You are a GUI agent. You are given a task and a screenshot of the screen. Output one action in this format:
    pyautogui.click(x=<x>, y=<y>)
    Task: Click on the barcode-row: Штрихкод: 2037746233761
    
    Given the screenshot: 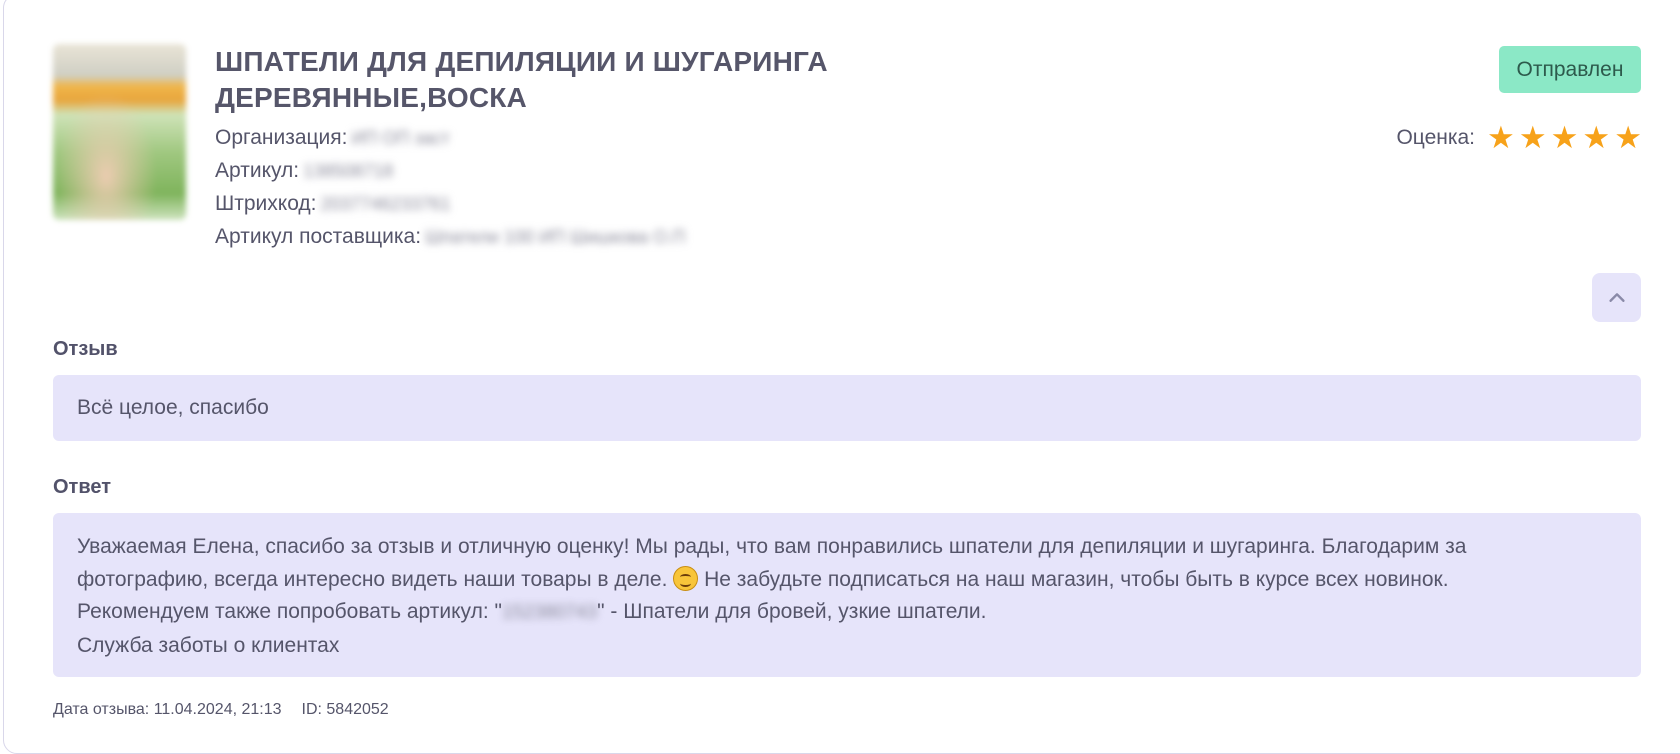 What is the action you would take?
    pyautogui.click(x=333, y=204)
    